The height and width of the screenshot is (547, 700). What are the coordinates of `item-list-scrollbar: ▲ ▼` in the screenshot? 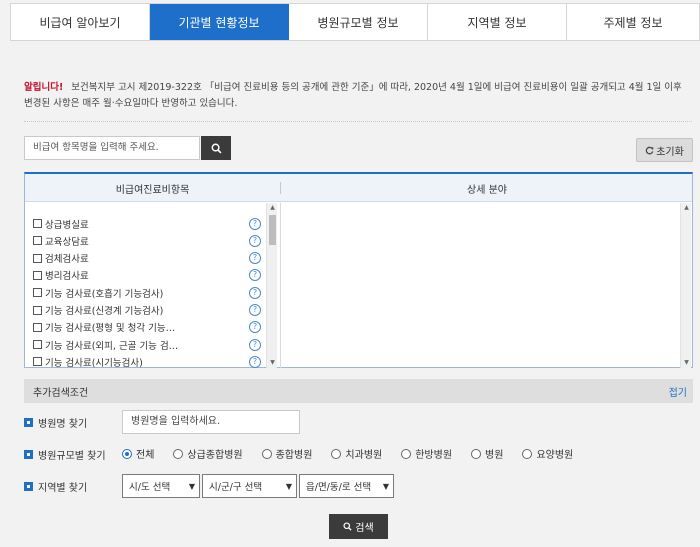 It's located at (271, 285).